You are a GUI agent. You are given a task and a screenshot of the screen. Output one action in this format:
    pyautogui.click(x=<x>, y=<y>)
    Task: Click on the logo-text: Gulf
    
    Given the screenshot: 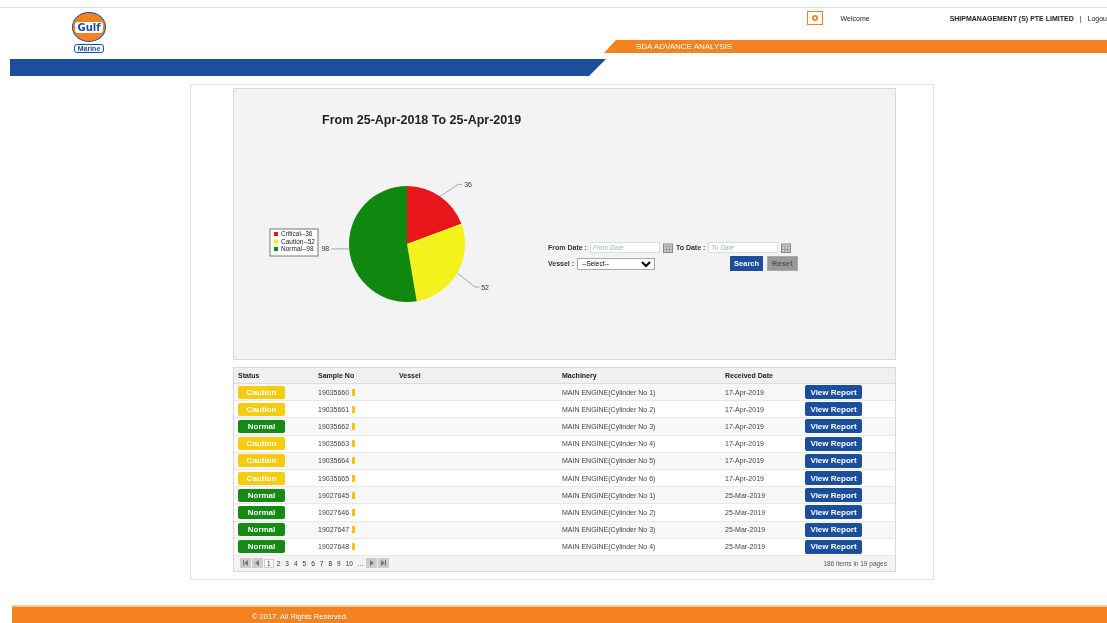 What is the action you would take?
    pyautogui.click(x=89, y=27)
    